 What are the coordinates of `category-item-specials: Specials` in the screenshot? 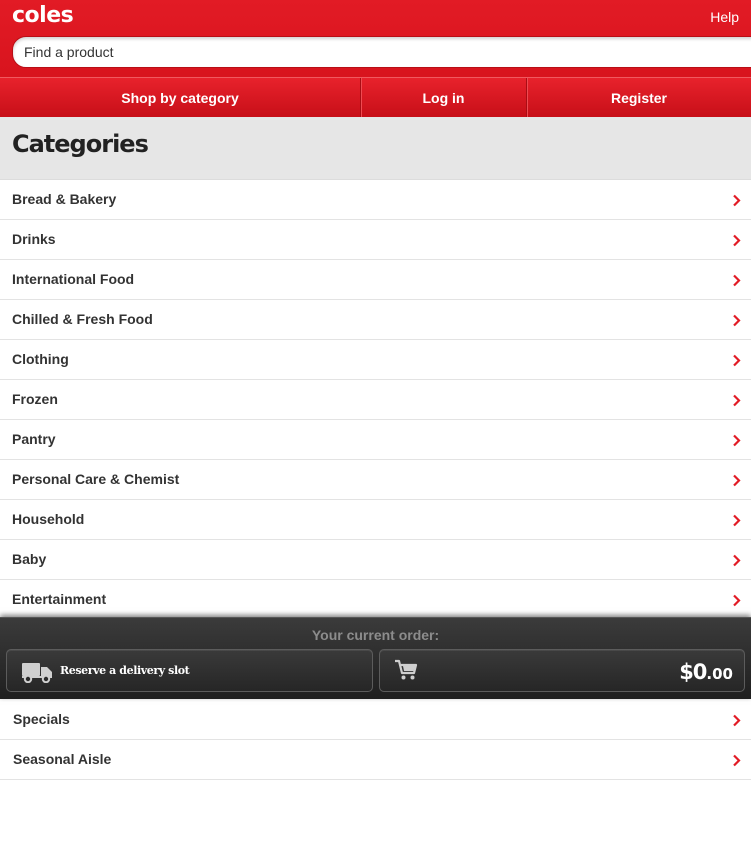 It's located at (375, 720).